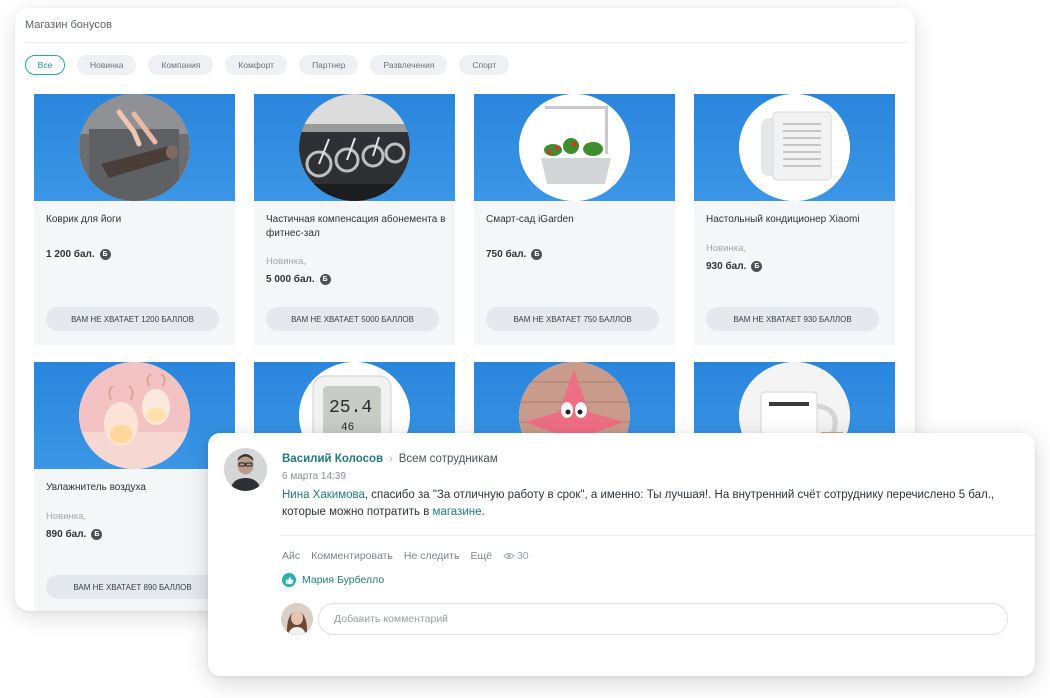  What do you see at coordinates (66, 534) in the screenshot?
I see `price-value: 890 бал.` at bounding box center [66, 534].